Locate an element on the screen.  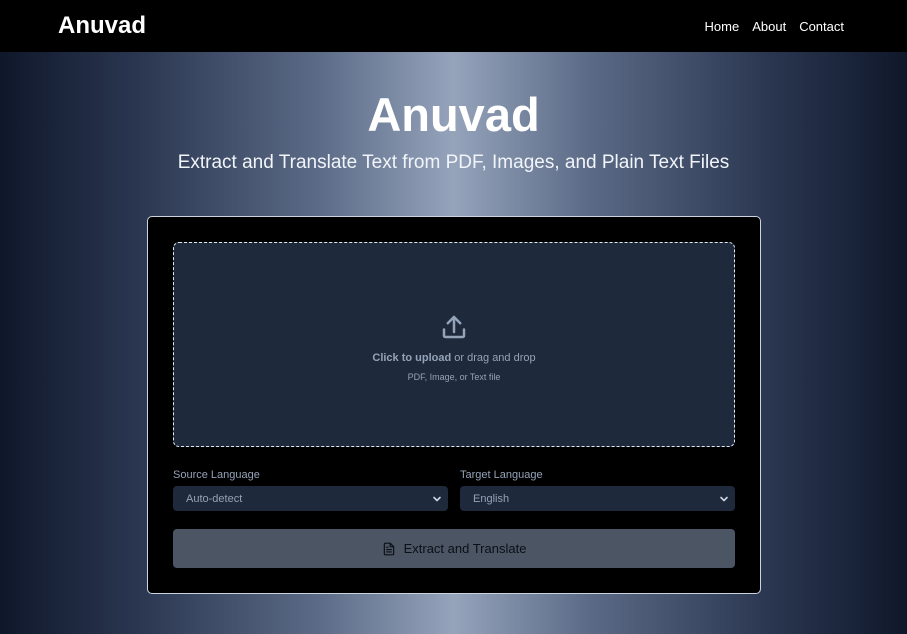
hero-title: Anuvad is located at coordinates (453, 114).